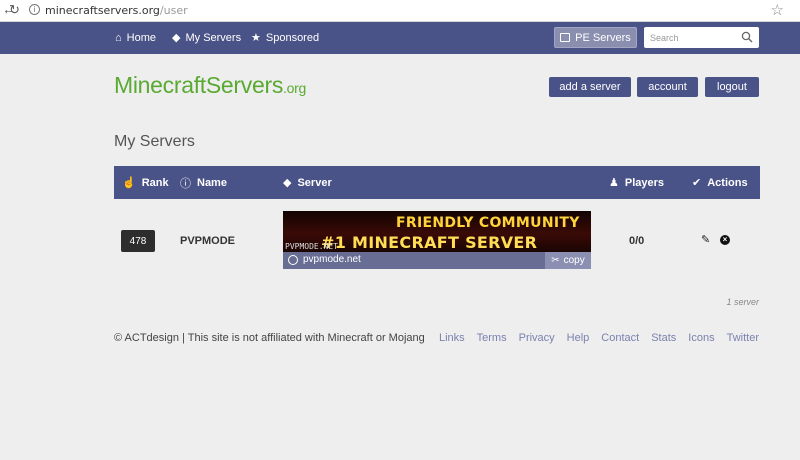 Image resolution: width=800 pixels, height=460 pixels. I want to click on col-actions: ✔ Actions, so click(720, 182).